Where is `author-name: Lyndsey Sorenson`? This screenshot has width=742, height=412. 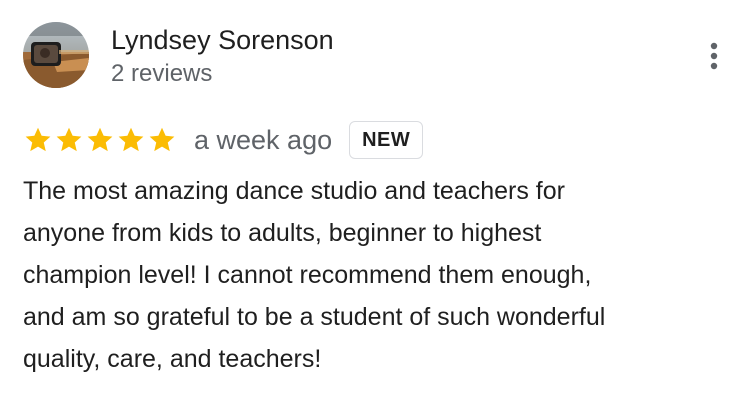 author-name: Lyndsey Sorenson is located at coordinates (222, 40).